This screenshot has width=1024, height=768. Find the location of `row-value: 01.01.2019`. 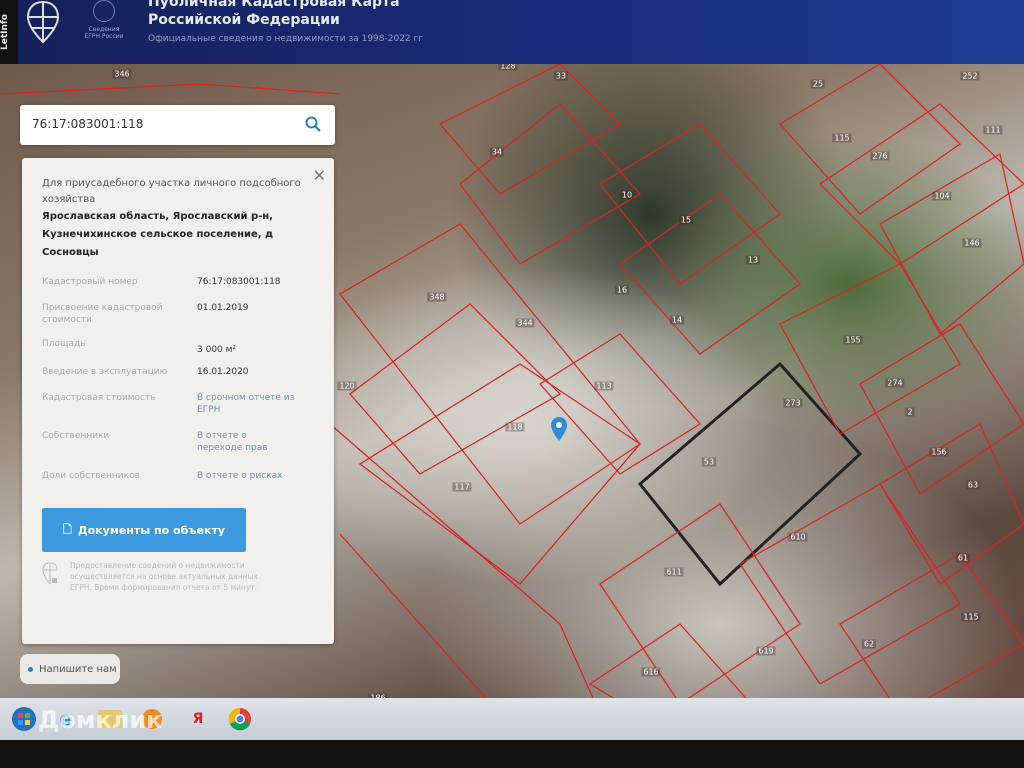

row-value: 01.01.2019 is located at coordinates (223, 308).